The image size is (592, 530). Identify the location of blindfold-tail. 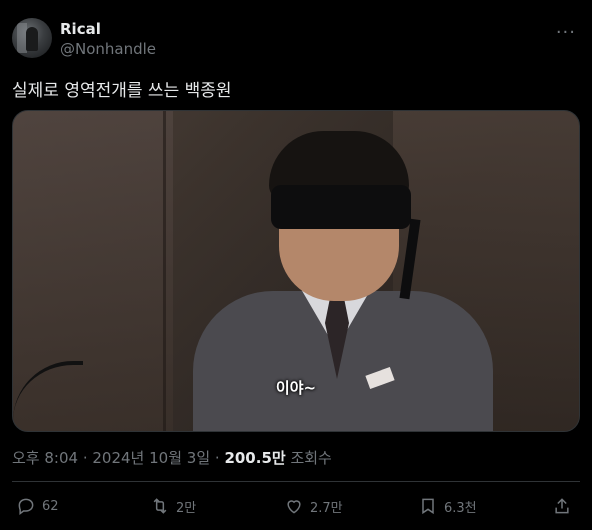
(410, 259).